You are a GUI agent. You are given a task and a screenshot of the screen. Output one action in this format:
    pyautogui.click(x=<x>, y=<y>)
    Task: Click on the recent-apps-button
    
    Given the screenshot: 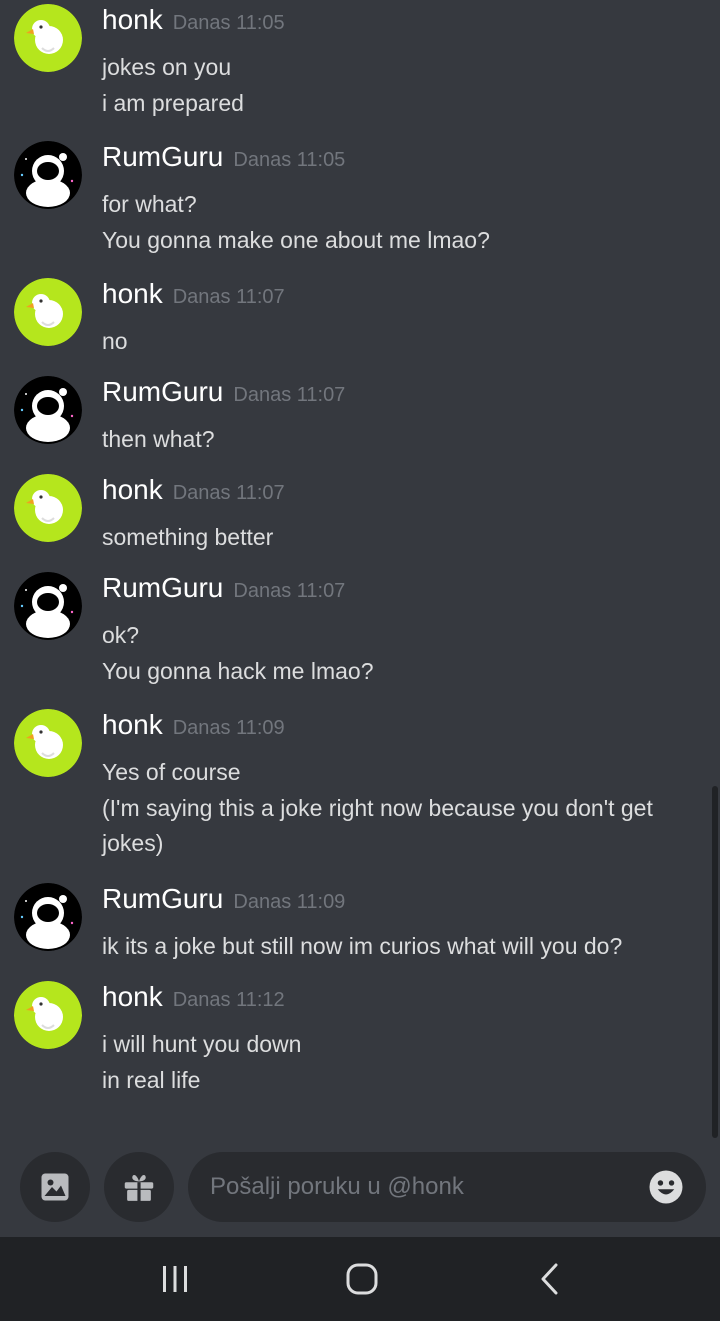 What is the action you would take?
    pyautogui.click(x=175, y=1279)
    